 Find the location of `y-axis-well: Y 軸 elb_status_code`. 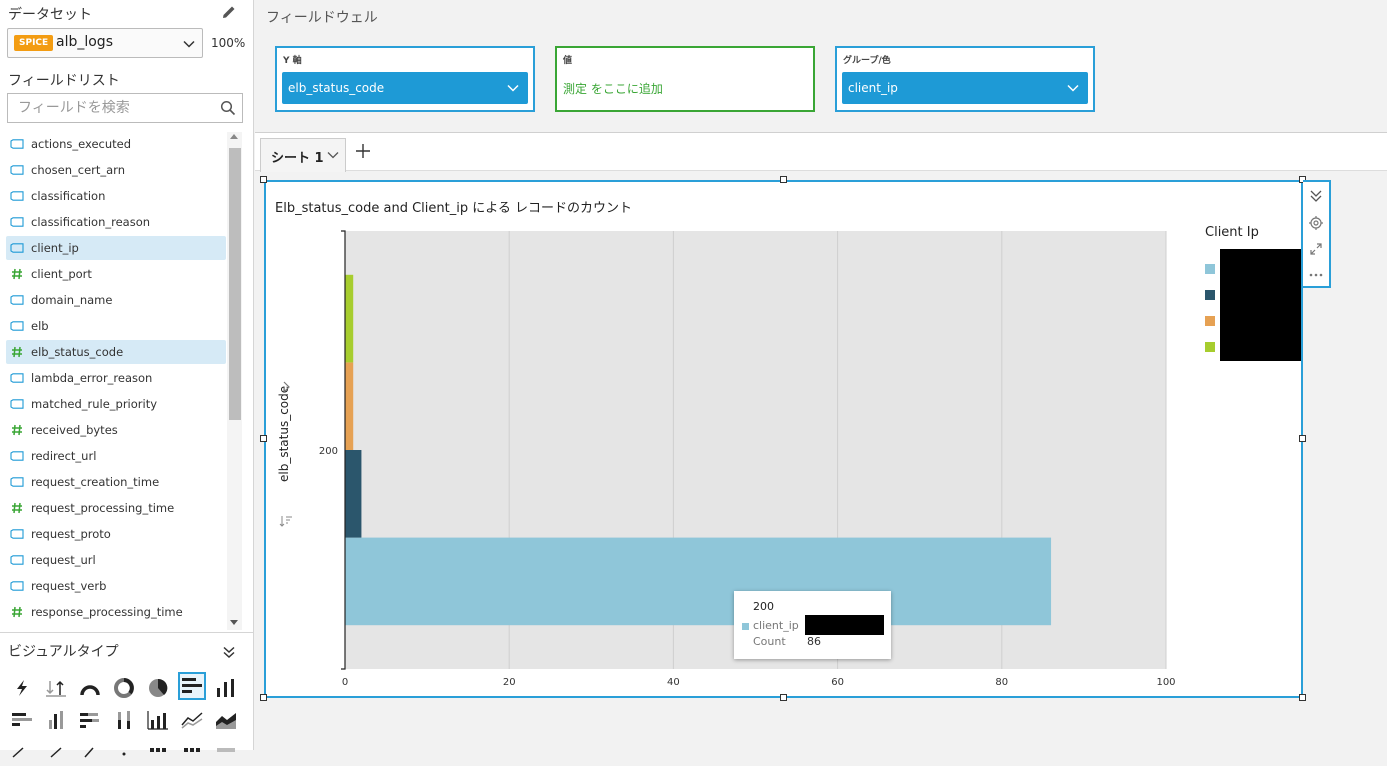

y-axis-well: Y 軸 elb_status_code is located at coordinates (405, 79).